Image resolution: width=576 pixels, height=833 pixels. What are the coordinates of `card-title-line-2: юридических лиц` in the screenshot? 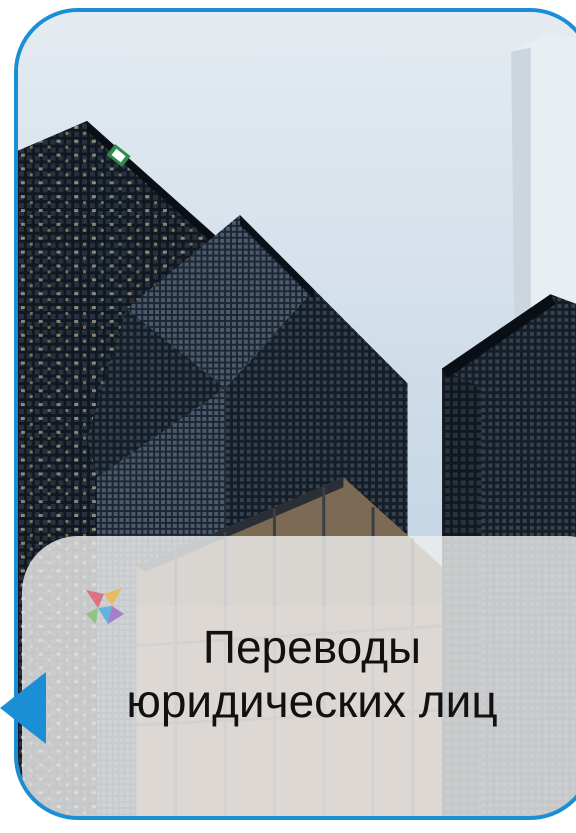 It's located at (312, 701).